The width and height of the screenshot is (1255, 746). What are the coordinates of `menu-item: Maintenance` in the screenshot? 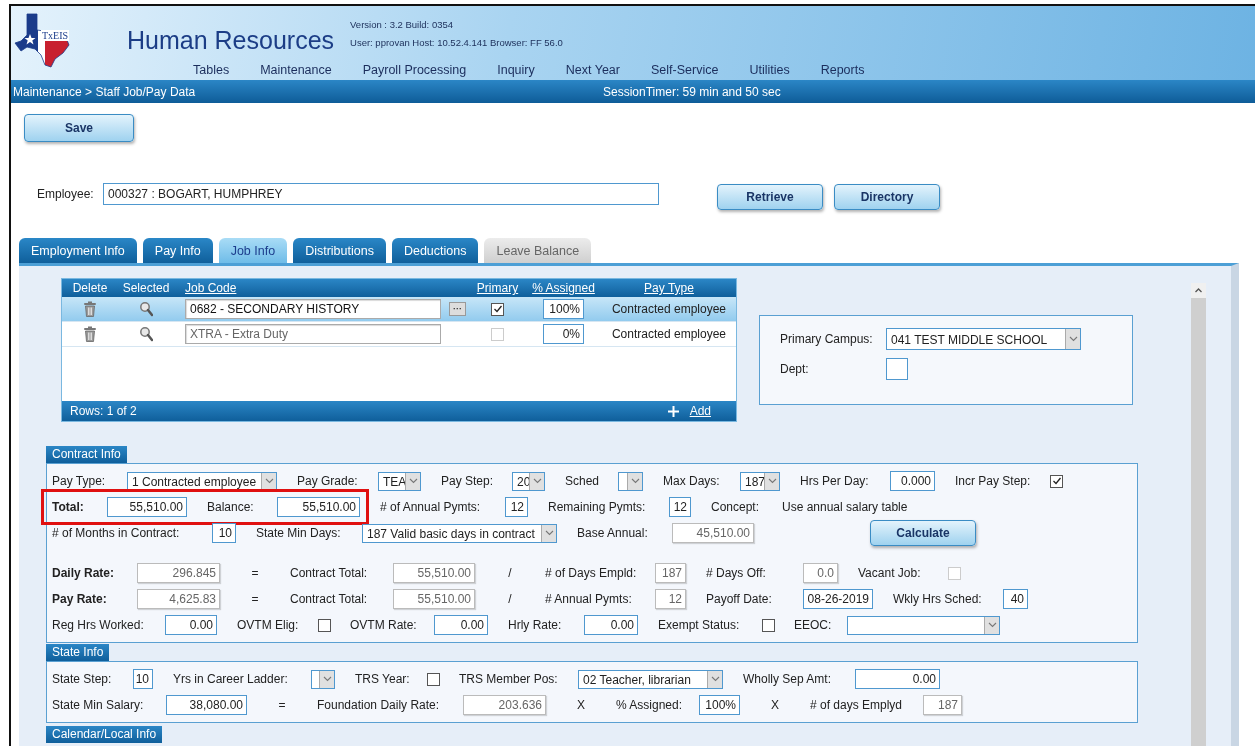 It's located at (296, 70).